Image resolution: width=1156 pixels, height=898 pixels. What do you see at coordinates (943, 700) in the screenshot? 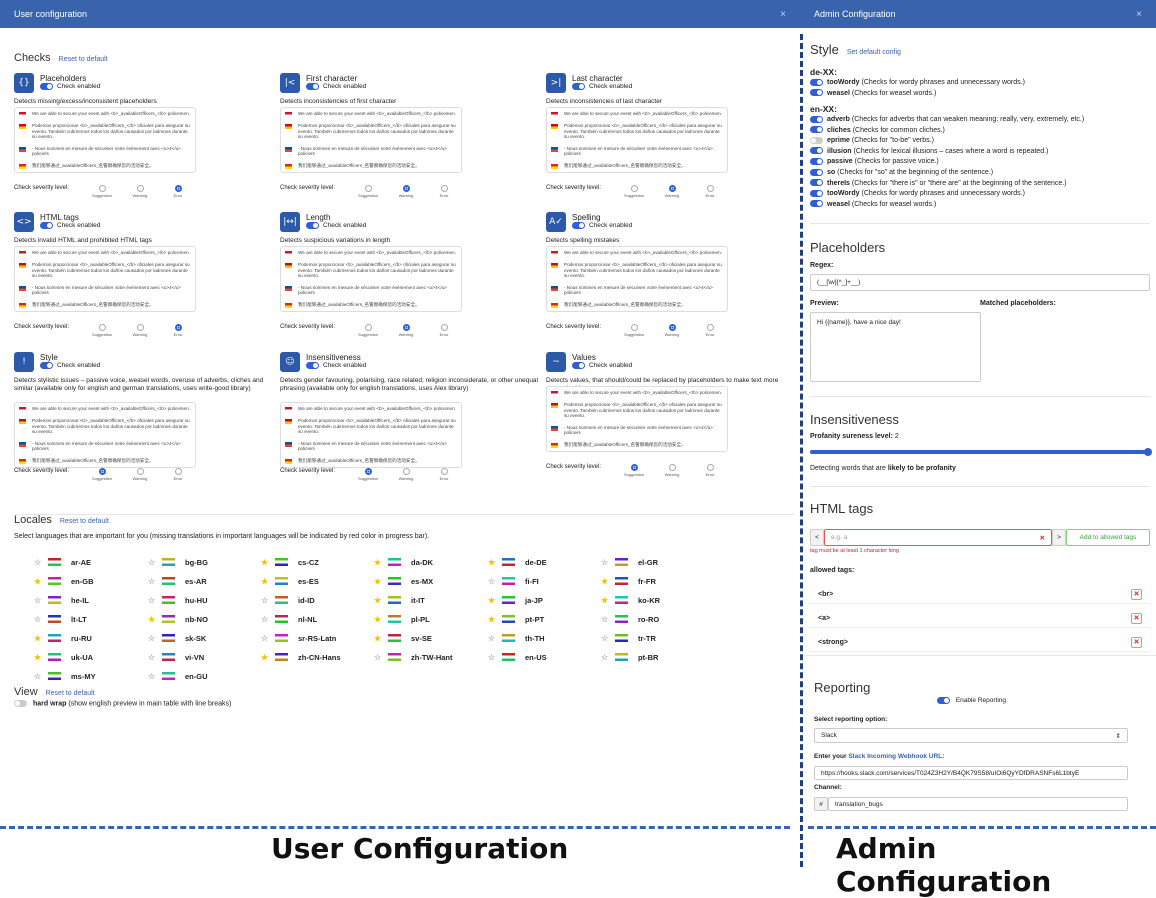
I see `enable-reporting-toggle` at bounding box center [943, 700].